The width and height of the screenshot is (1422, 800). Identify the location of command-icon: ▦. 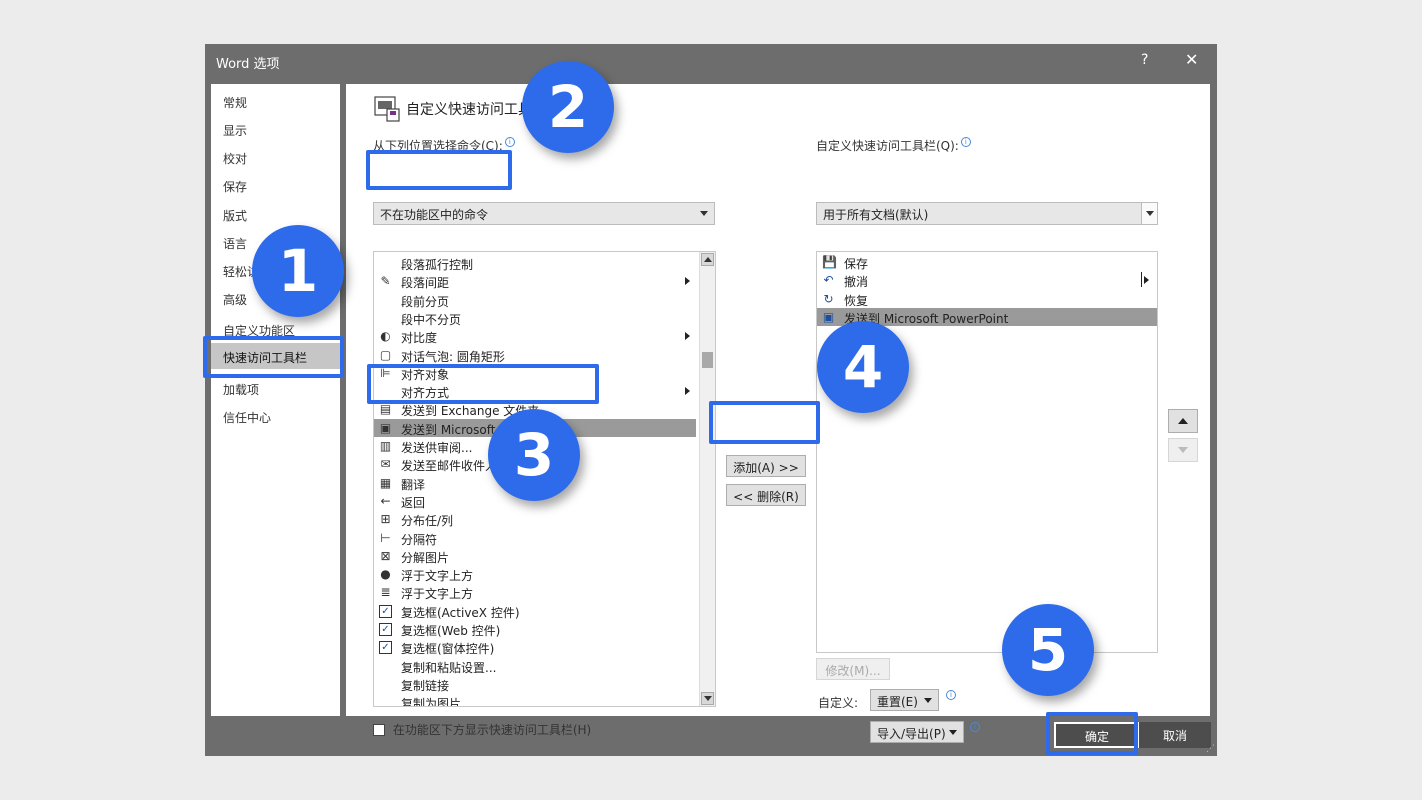
(385, 482).